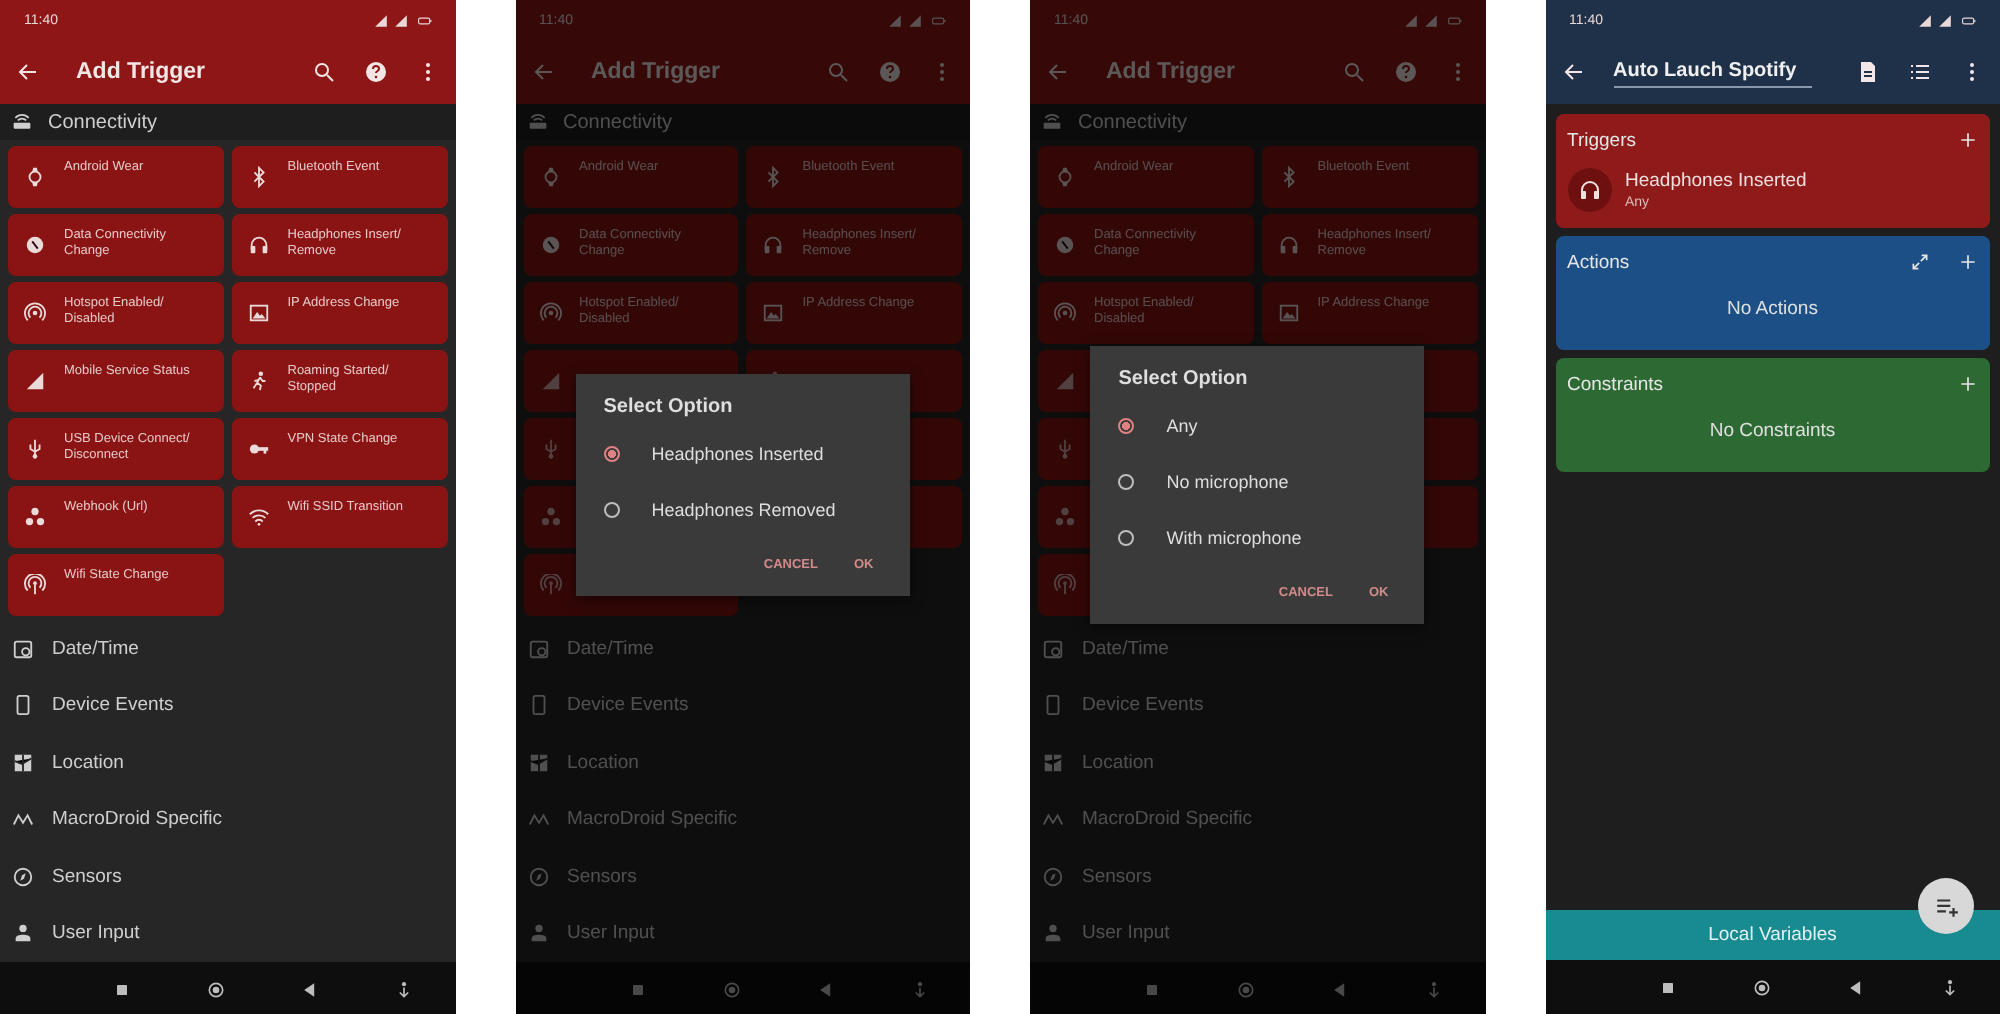 The height and width of the screenshot is (1014, 2000). I want to click on empty-message: No Constraints, so click(1772, 432).